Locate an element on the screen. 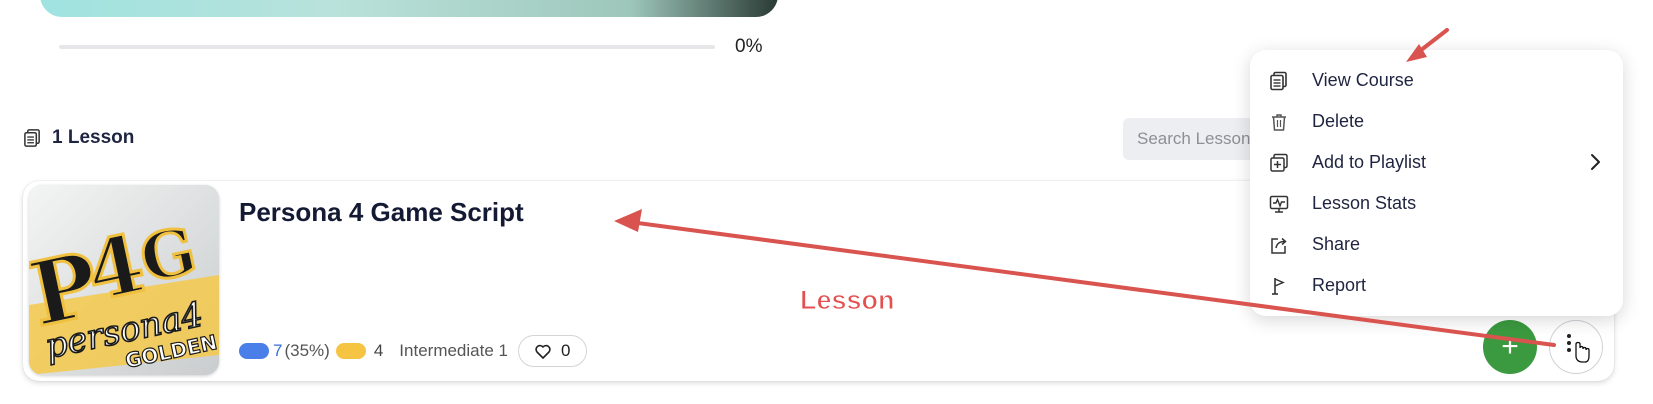  menu-item-label: Lesson Stats is located at coordinates (1364, 203).